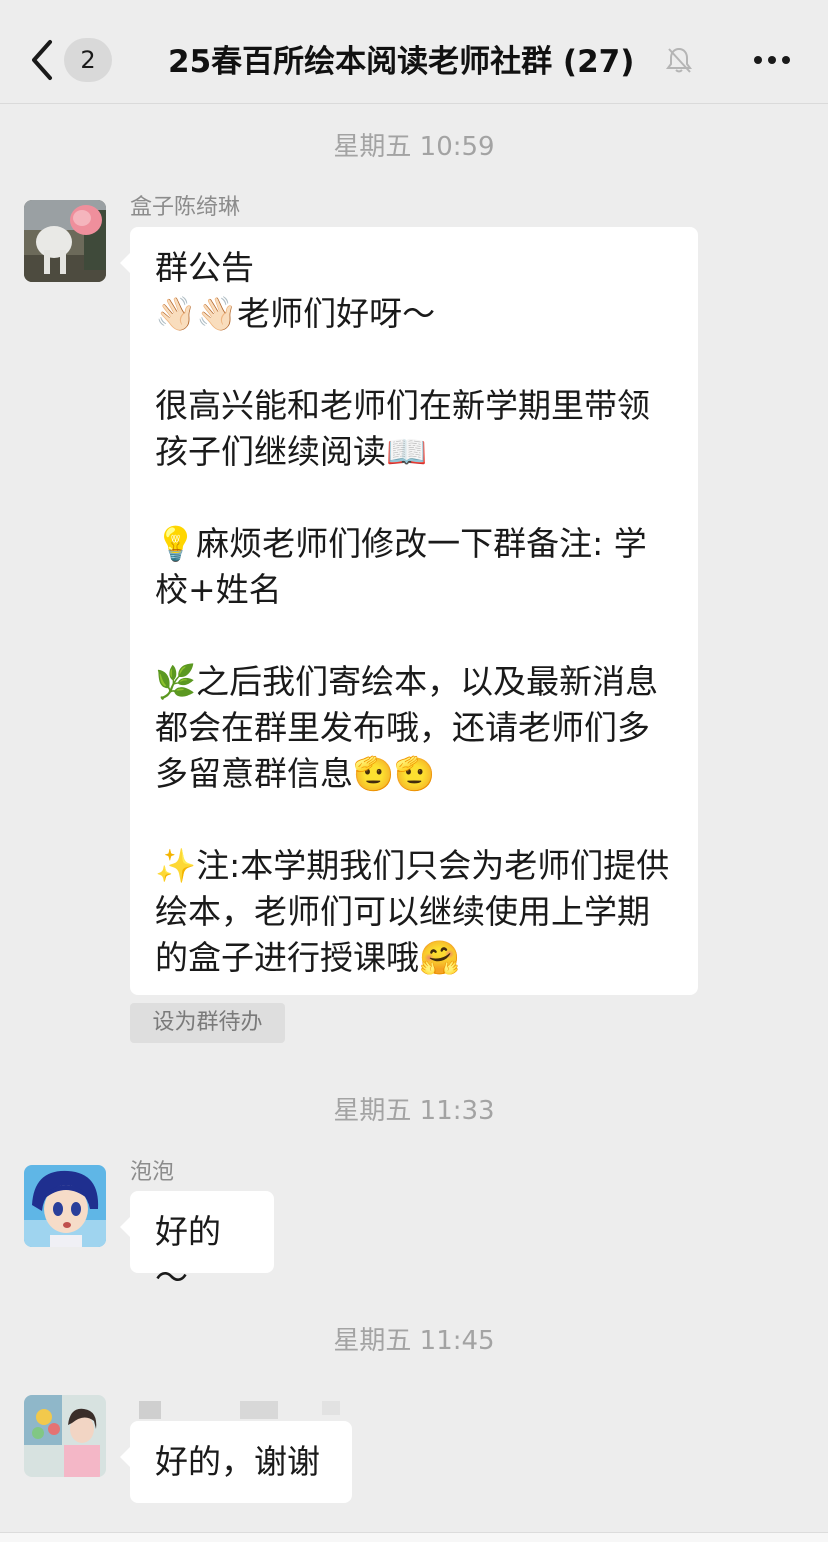 Image resolution: width=828 pixels, height=1542 pixels. I want to click on unread-badge: 2, so click(88, 60).